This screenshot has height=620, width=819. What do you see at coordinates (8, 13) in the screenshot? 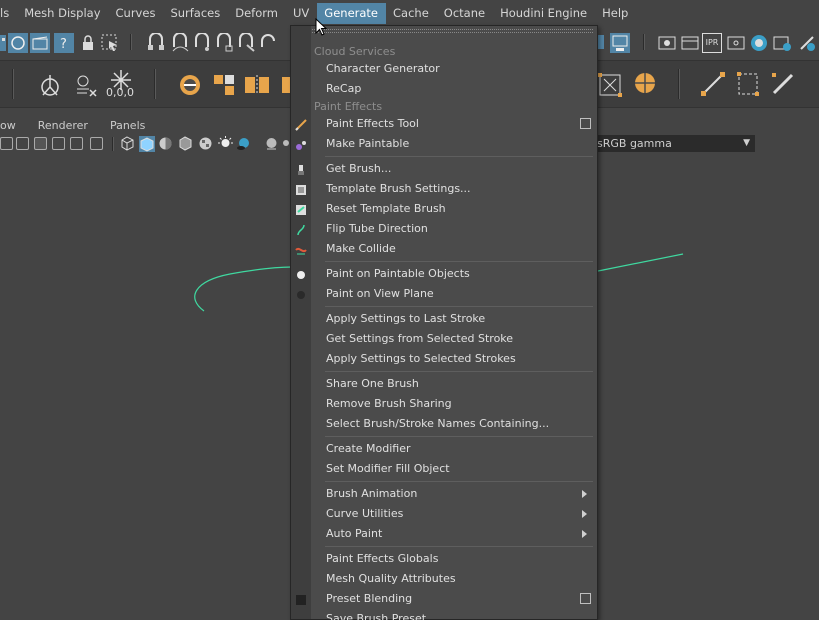
I see `menu-tools-partial: ls` at bounding box center [8, 13].